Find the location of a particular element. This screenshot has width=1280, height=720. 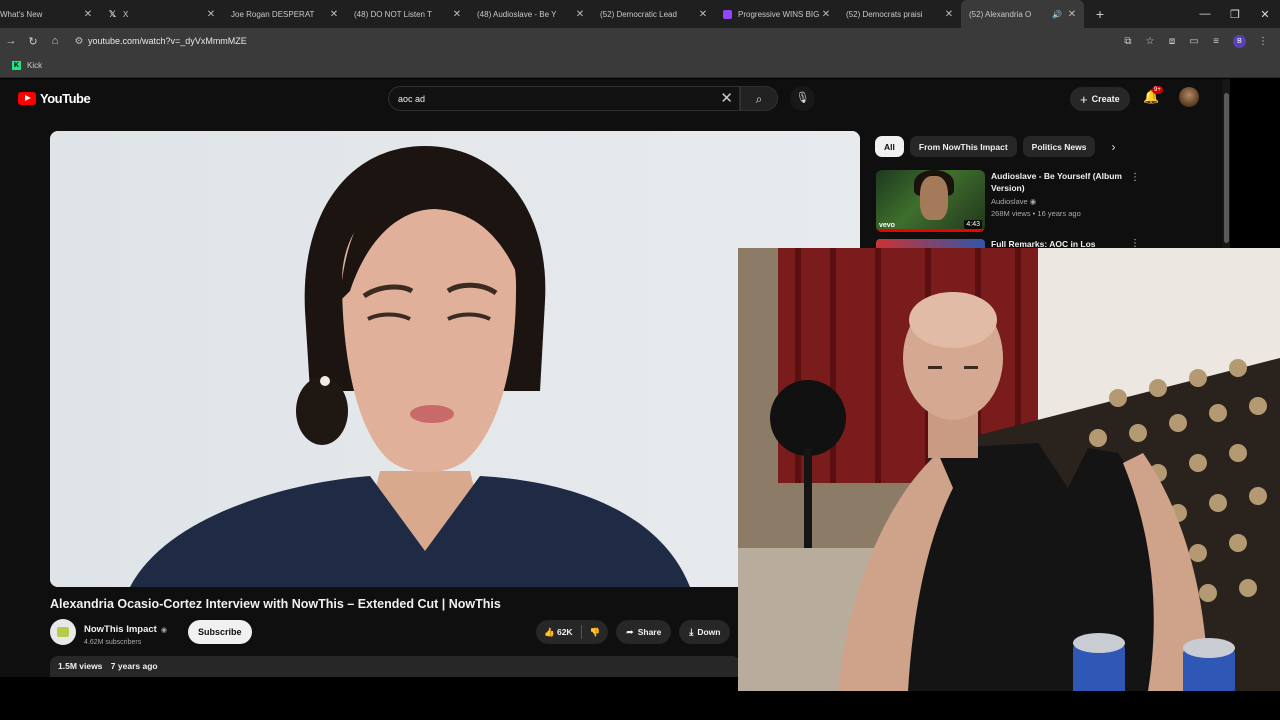

create-button: + Create is located at coordinates (1100, 99).